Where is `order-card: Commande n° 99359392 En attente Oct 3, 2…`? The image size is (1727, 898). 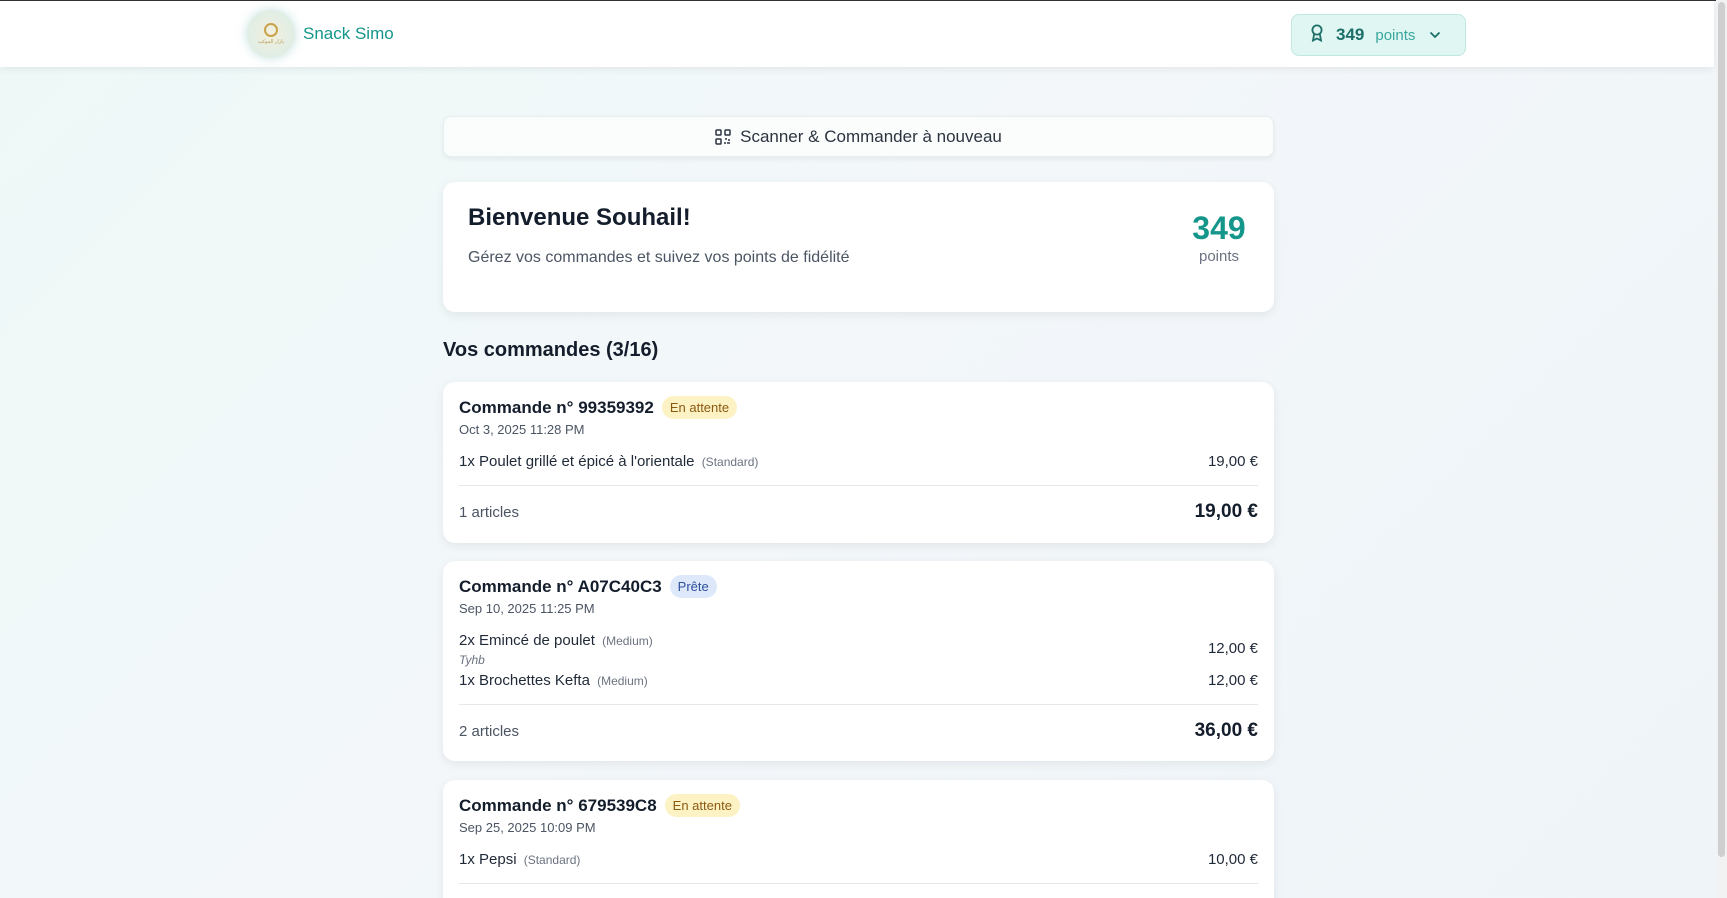
order-card: Commande n° 99359392 En attente Oct 3, 2… is located at coordinates (858, 462).